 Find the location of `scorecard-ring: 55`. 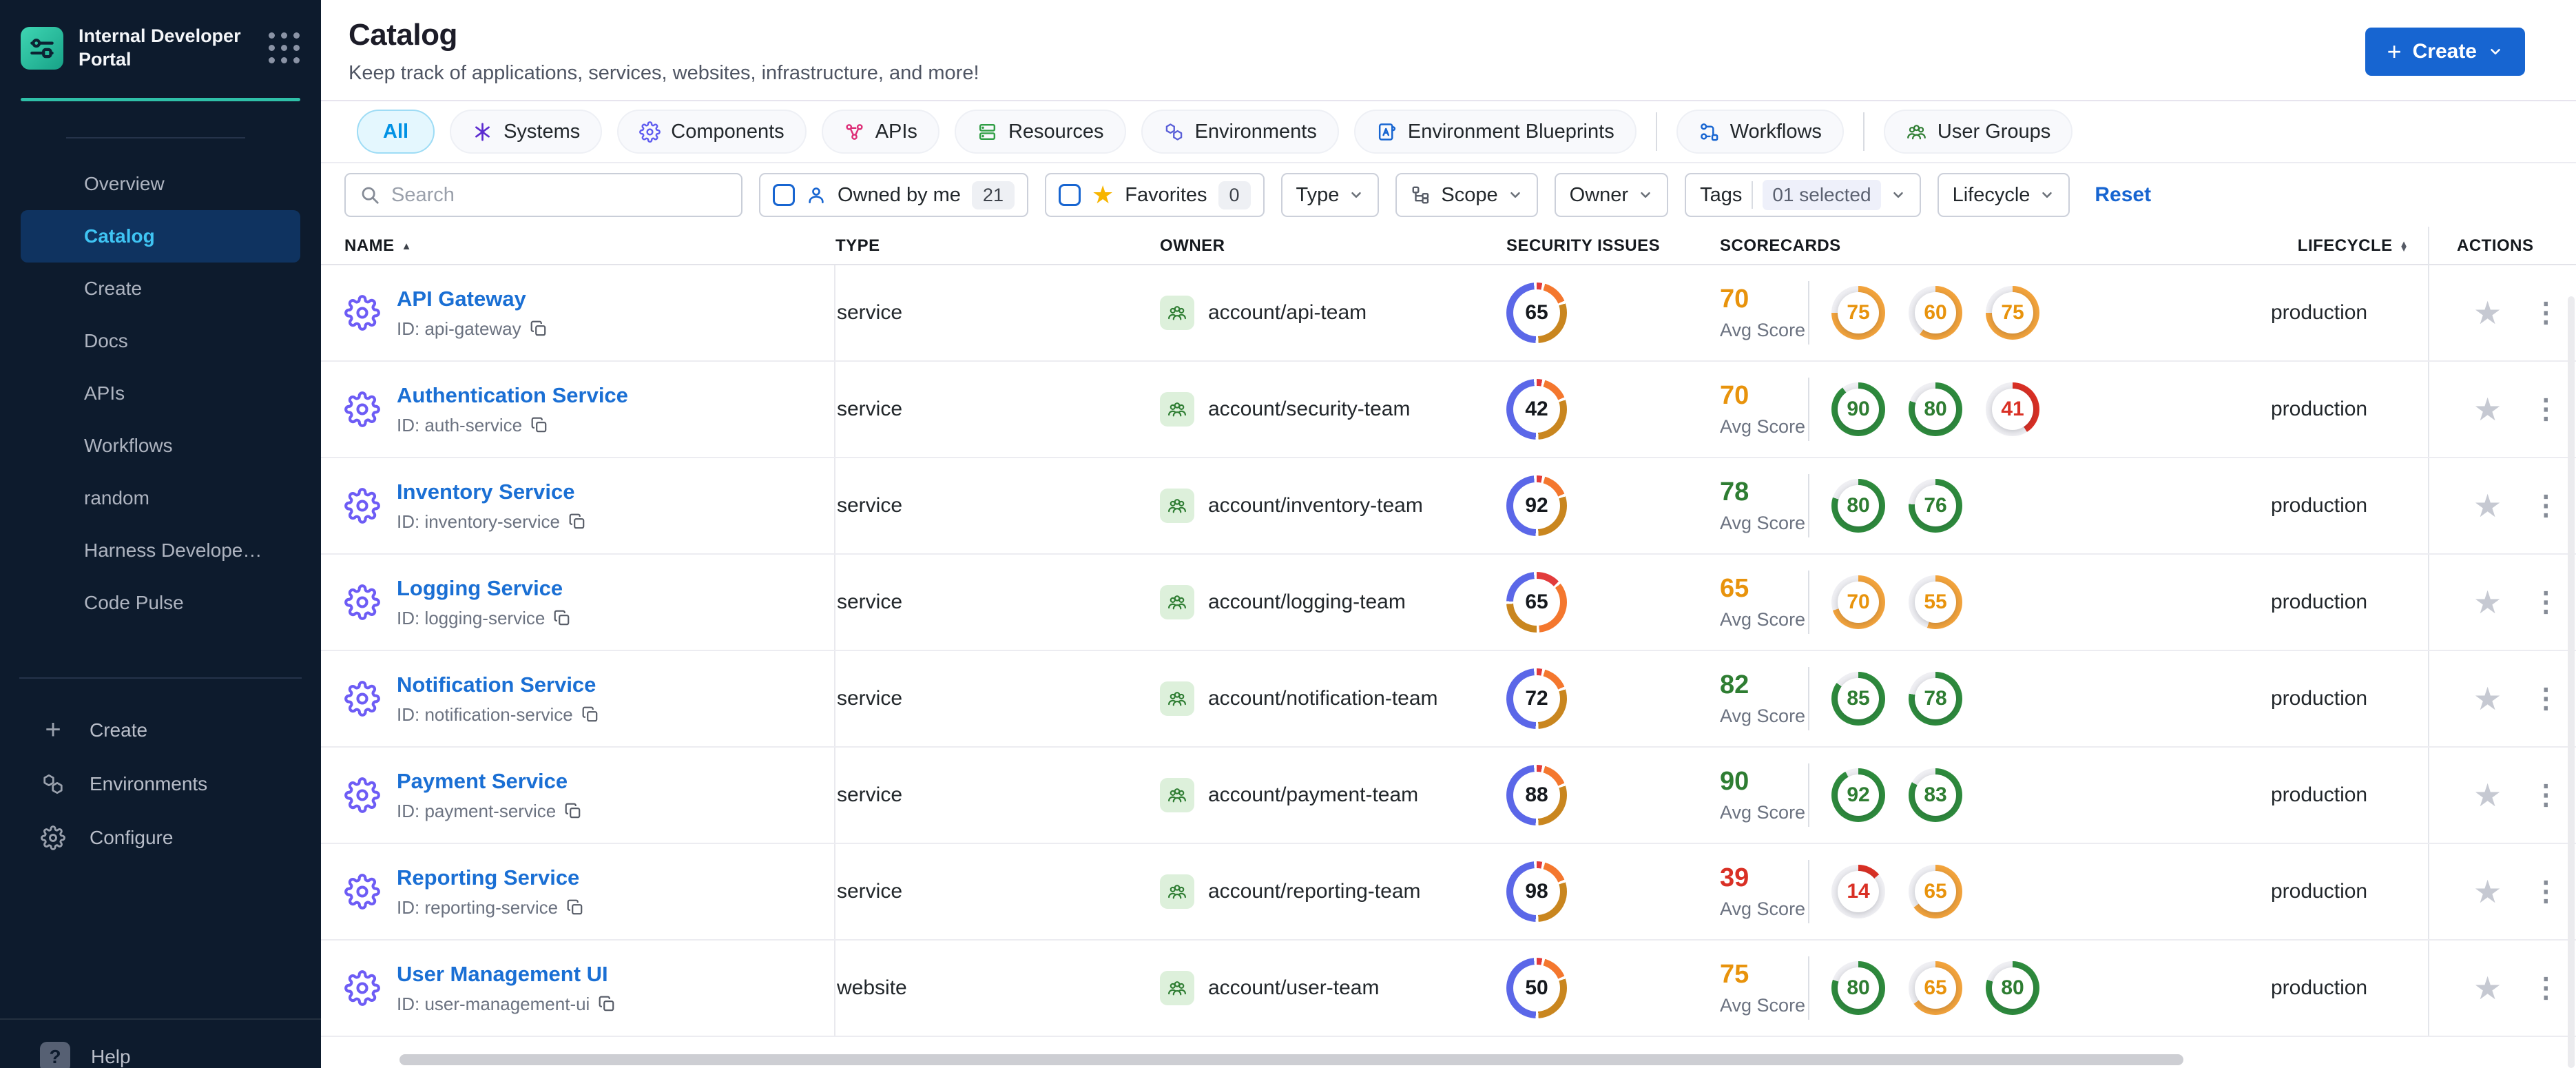

scorecard-ring: 55 is located at coordinates (1935, 602).